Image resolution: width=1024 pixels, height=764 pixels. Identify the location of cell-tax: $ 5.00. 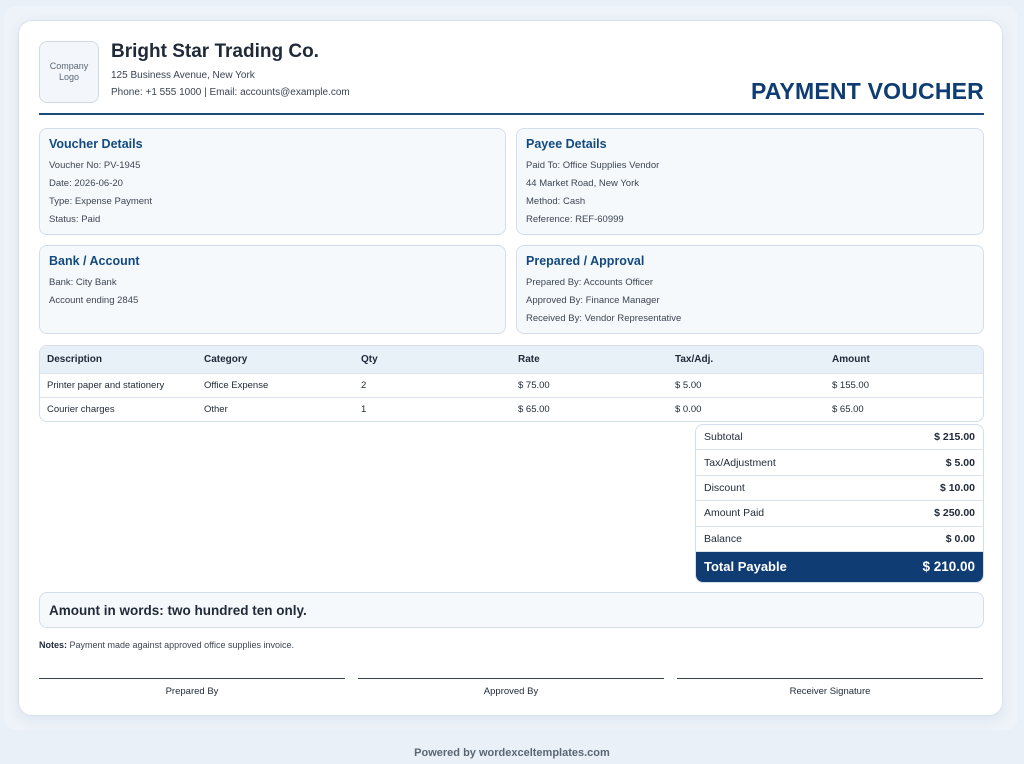
(746, 384).